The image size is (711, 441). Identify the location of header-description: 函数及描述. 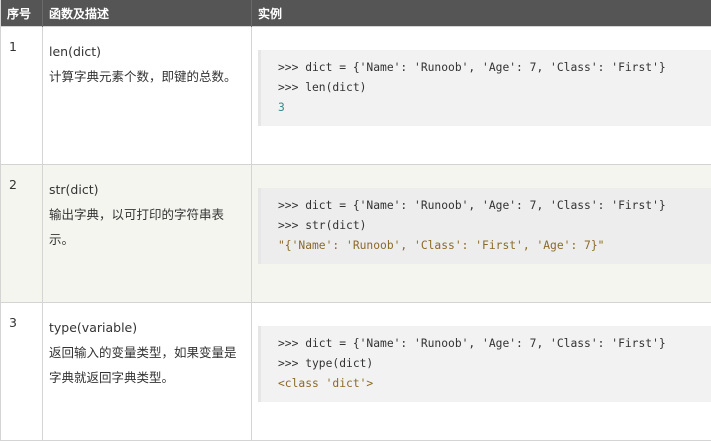
(147, 13).